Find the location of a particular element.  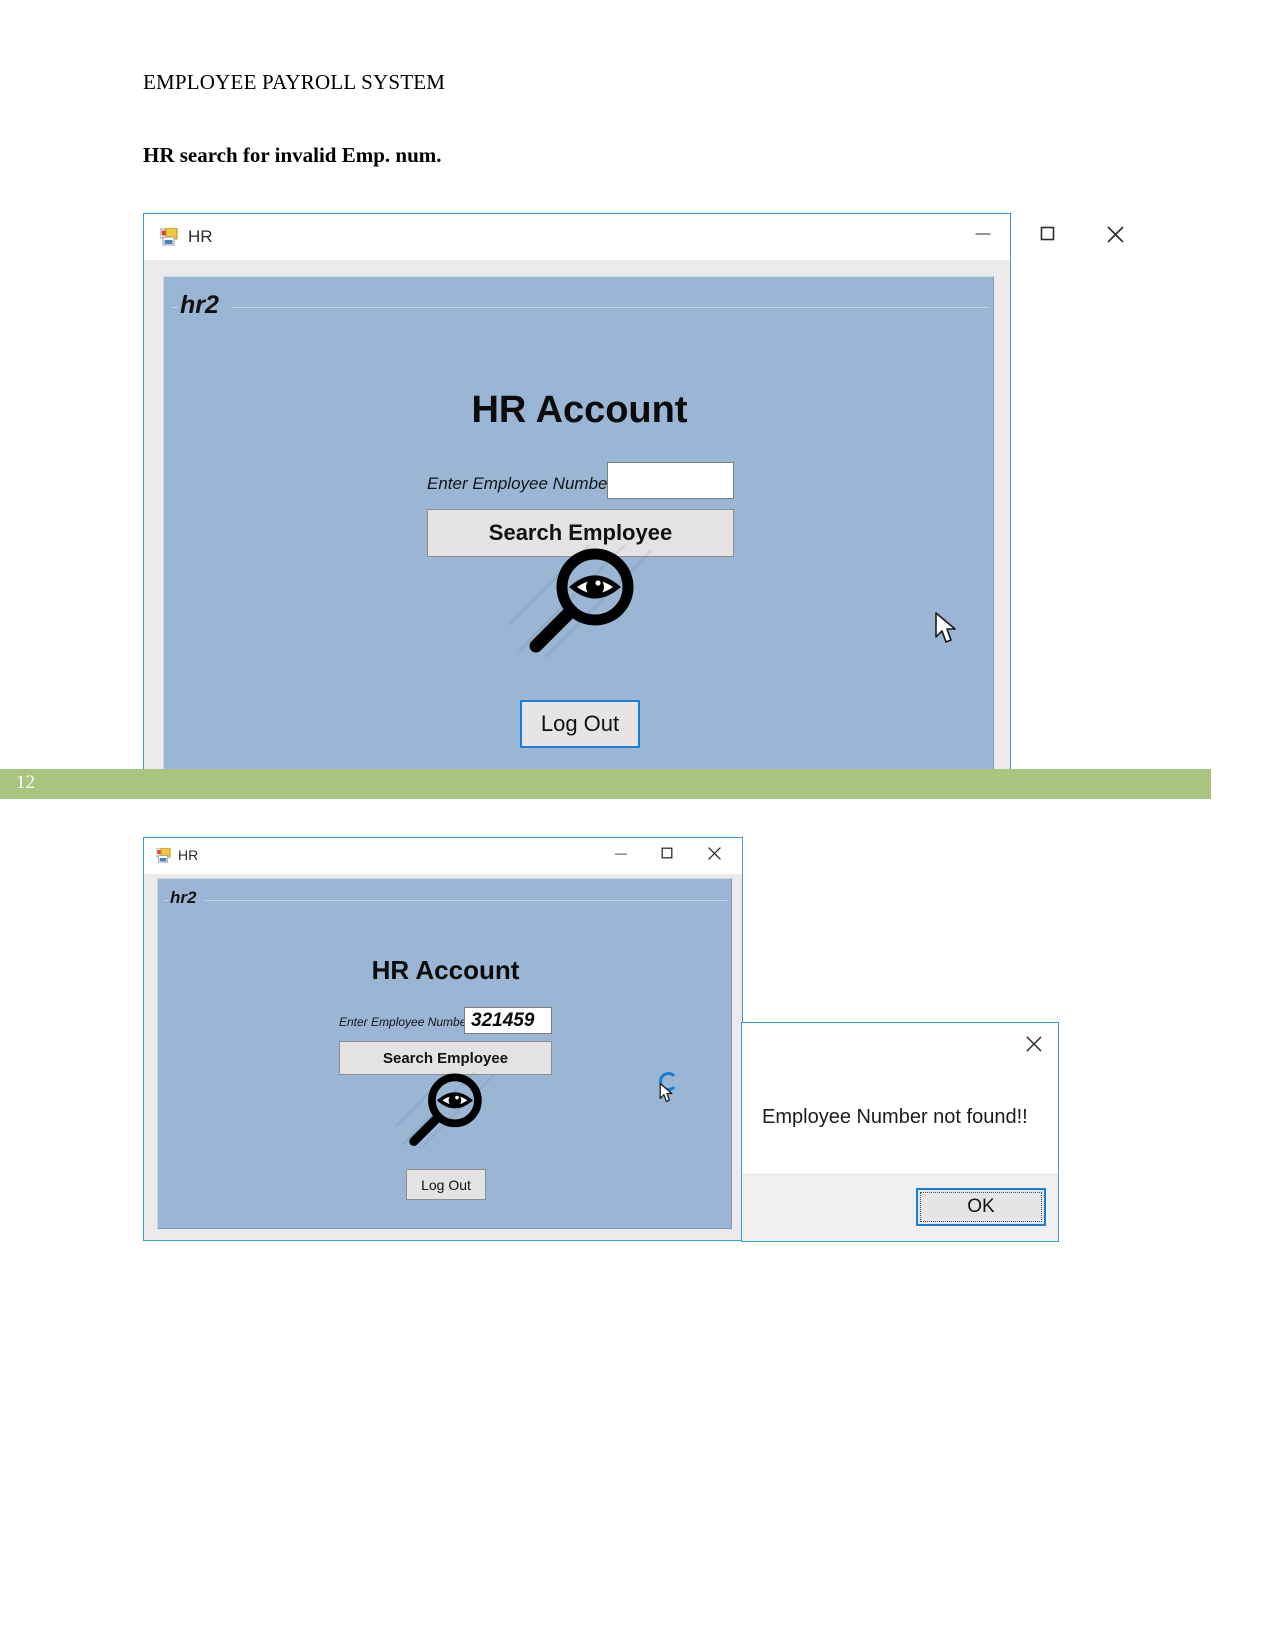

search-employee-button: Search Employee is located at coordinates (445, 1058).